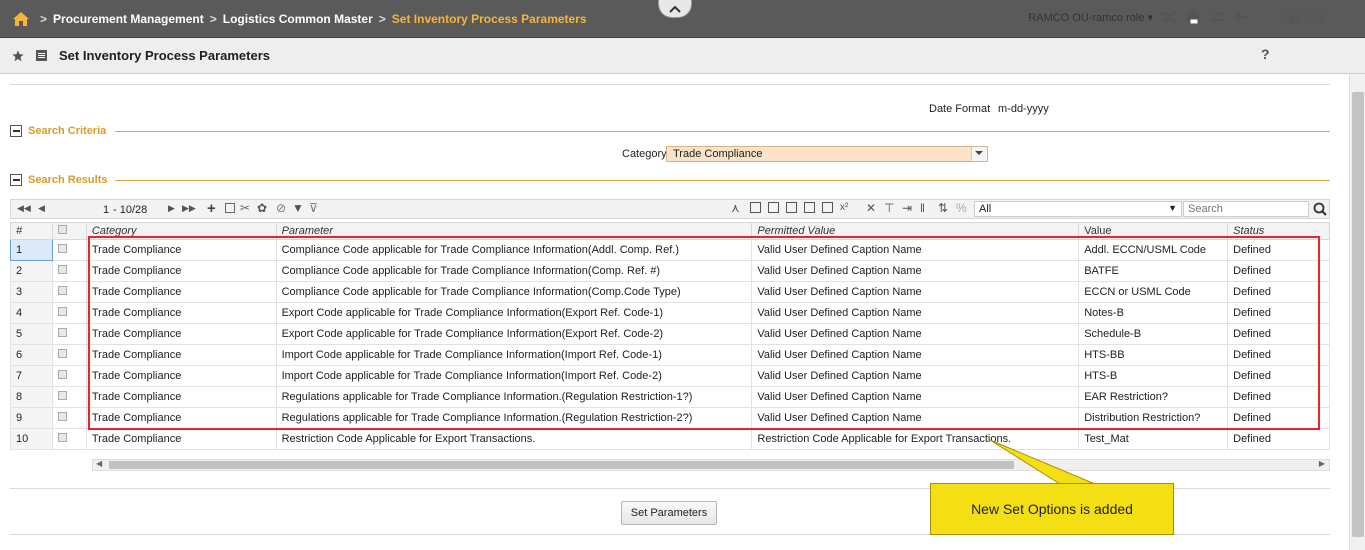 The height and width of the screenshot is (550, 1365). I want to click on callout-note: New Set Options is added, so click(1052, 509).